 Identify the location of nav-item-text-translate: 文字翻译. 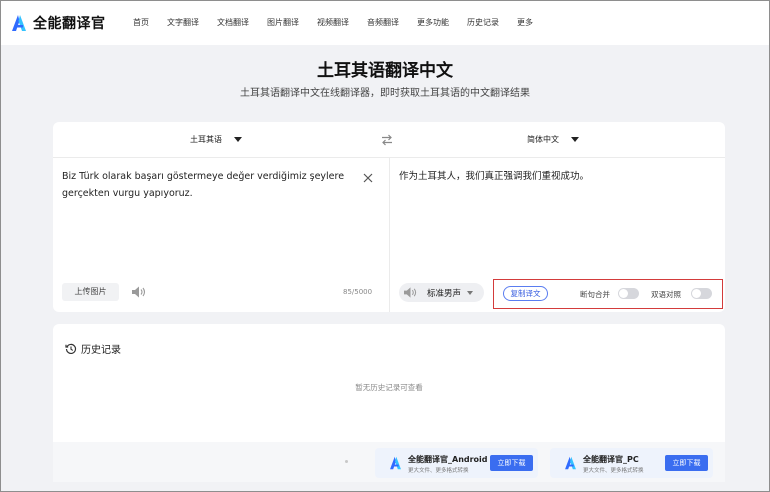
(183, 22).